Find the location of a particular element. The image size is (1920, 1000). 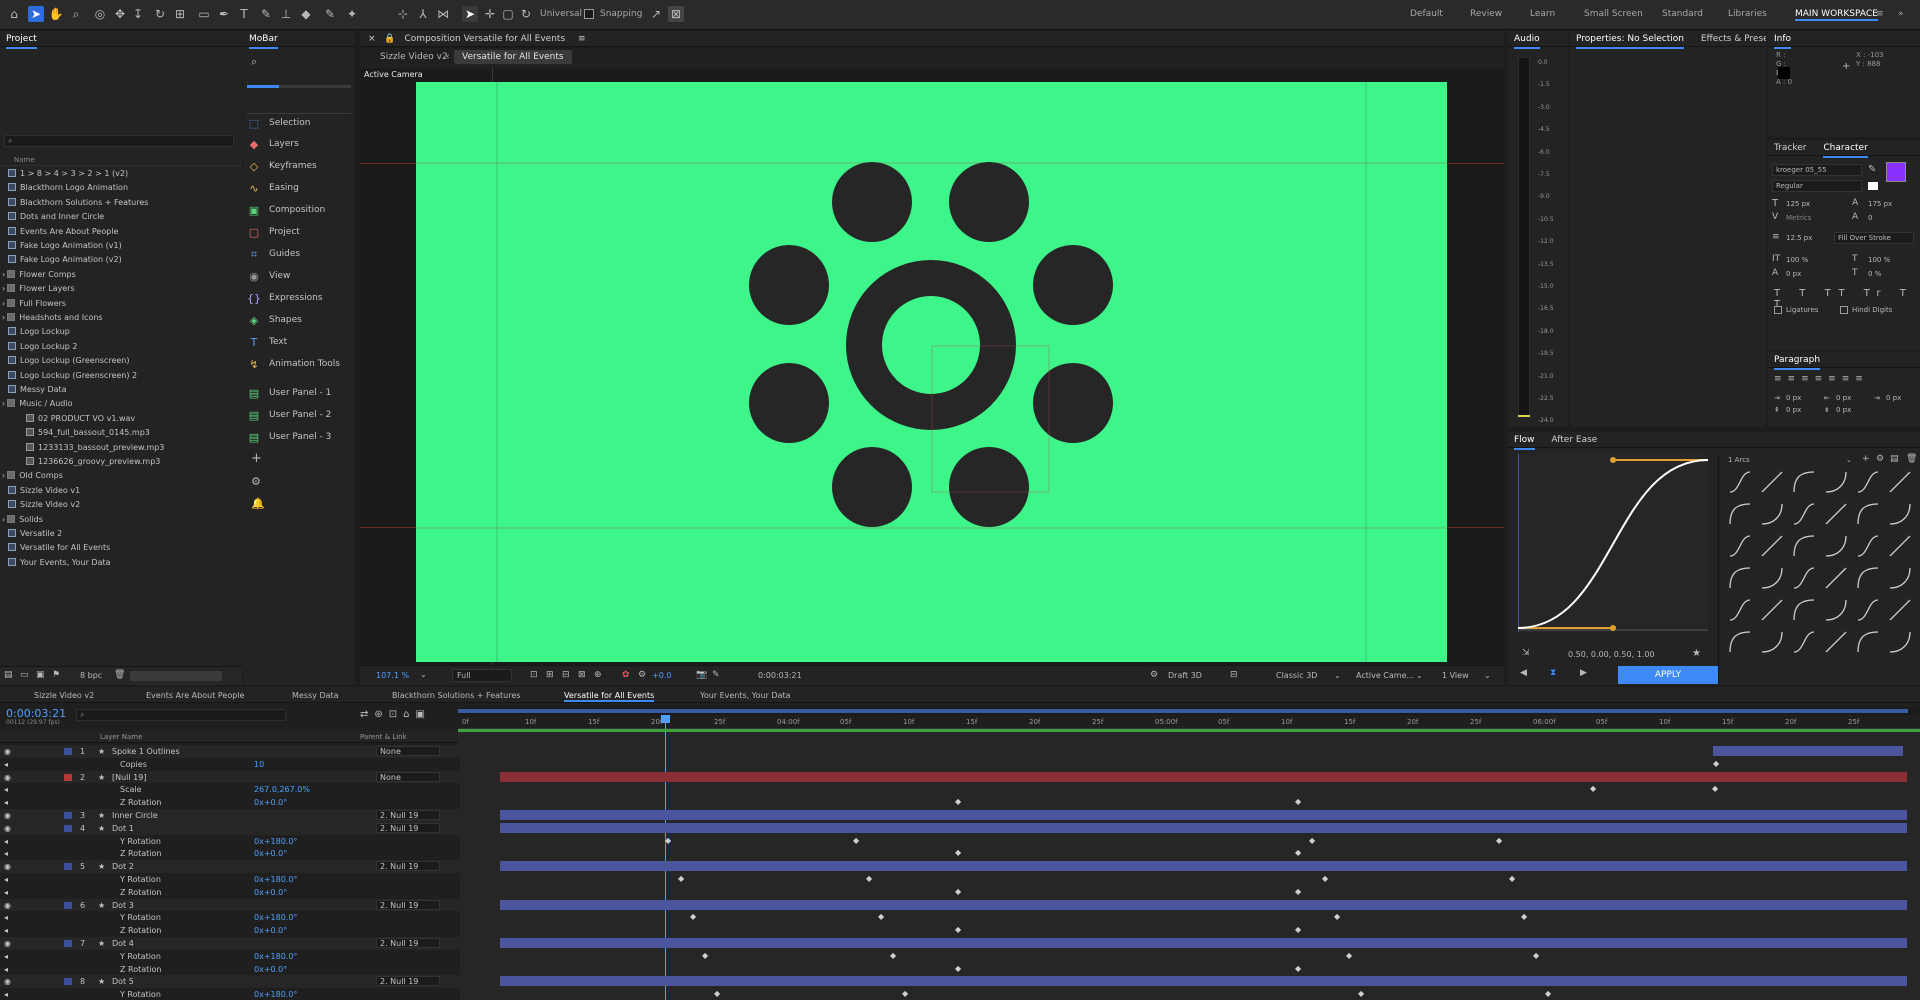

scale-icon: ▢ is located at coordinates (508, 14).